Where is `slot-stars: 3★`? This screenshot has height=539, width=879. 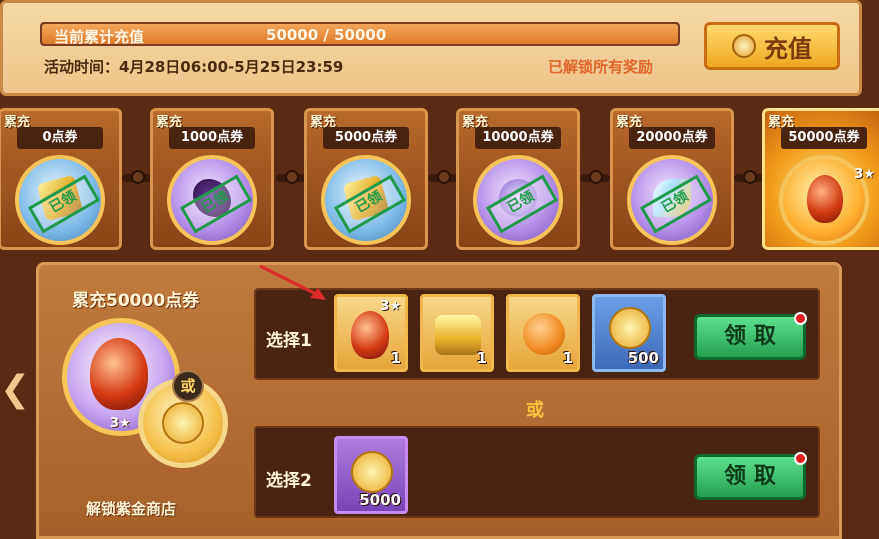 slot-stars: 3★ is located at coordinates (390, 306).